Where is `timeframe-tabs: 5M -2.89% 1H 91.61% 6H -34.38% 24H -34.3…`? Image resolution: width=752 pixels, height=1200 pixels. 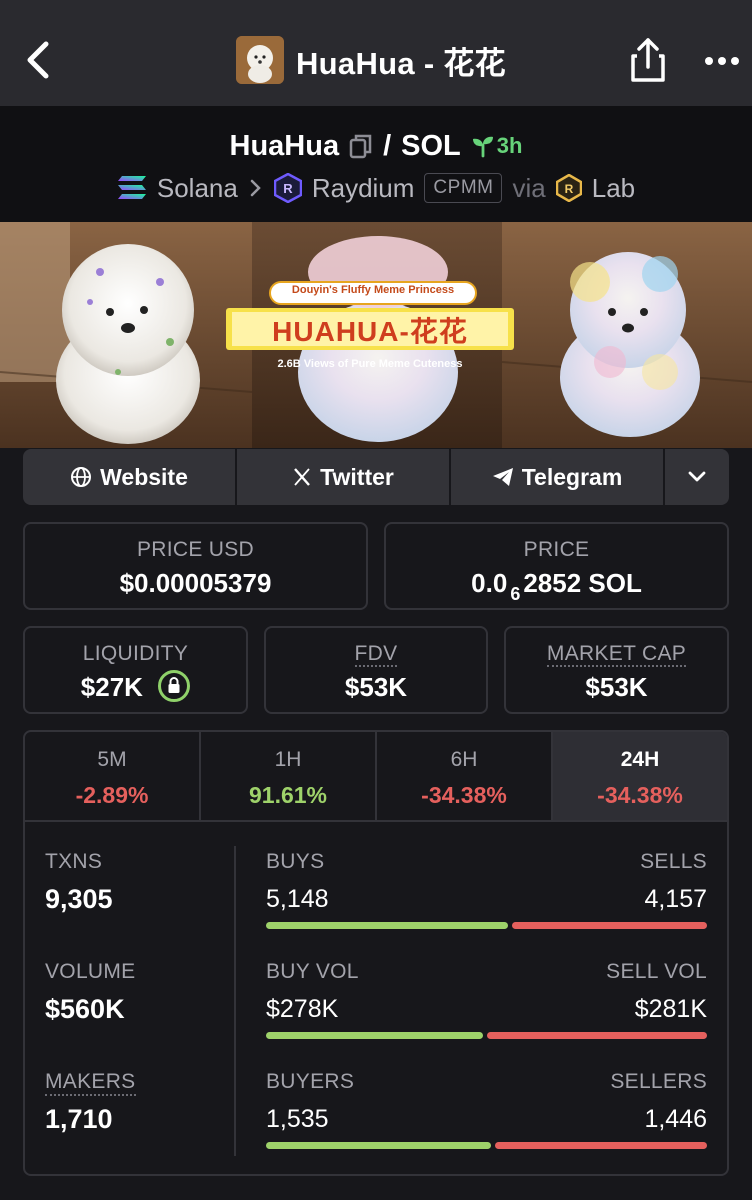 timeframe-tabs: 5M -2.89% 1H 91.61% 6H -34.38% 24H -34.3… is located at coordinates (376, 777).